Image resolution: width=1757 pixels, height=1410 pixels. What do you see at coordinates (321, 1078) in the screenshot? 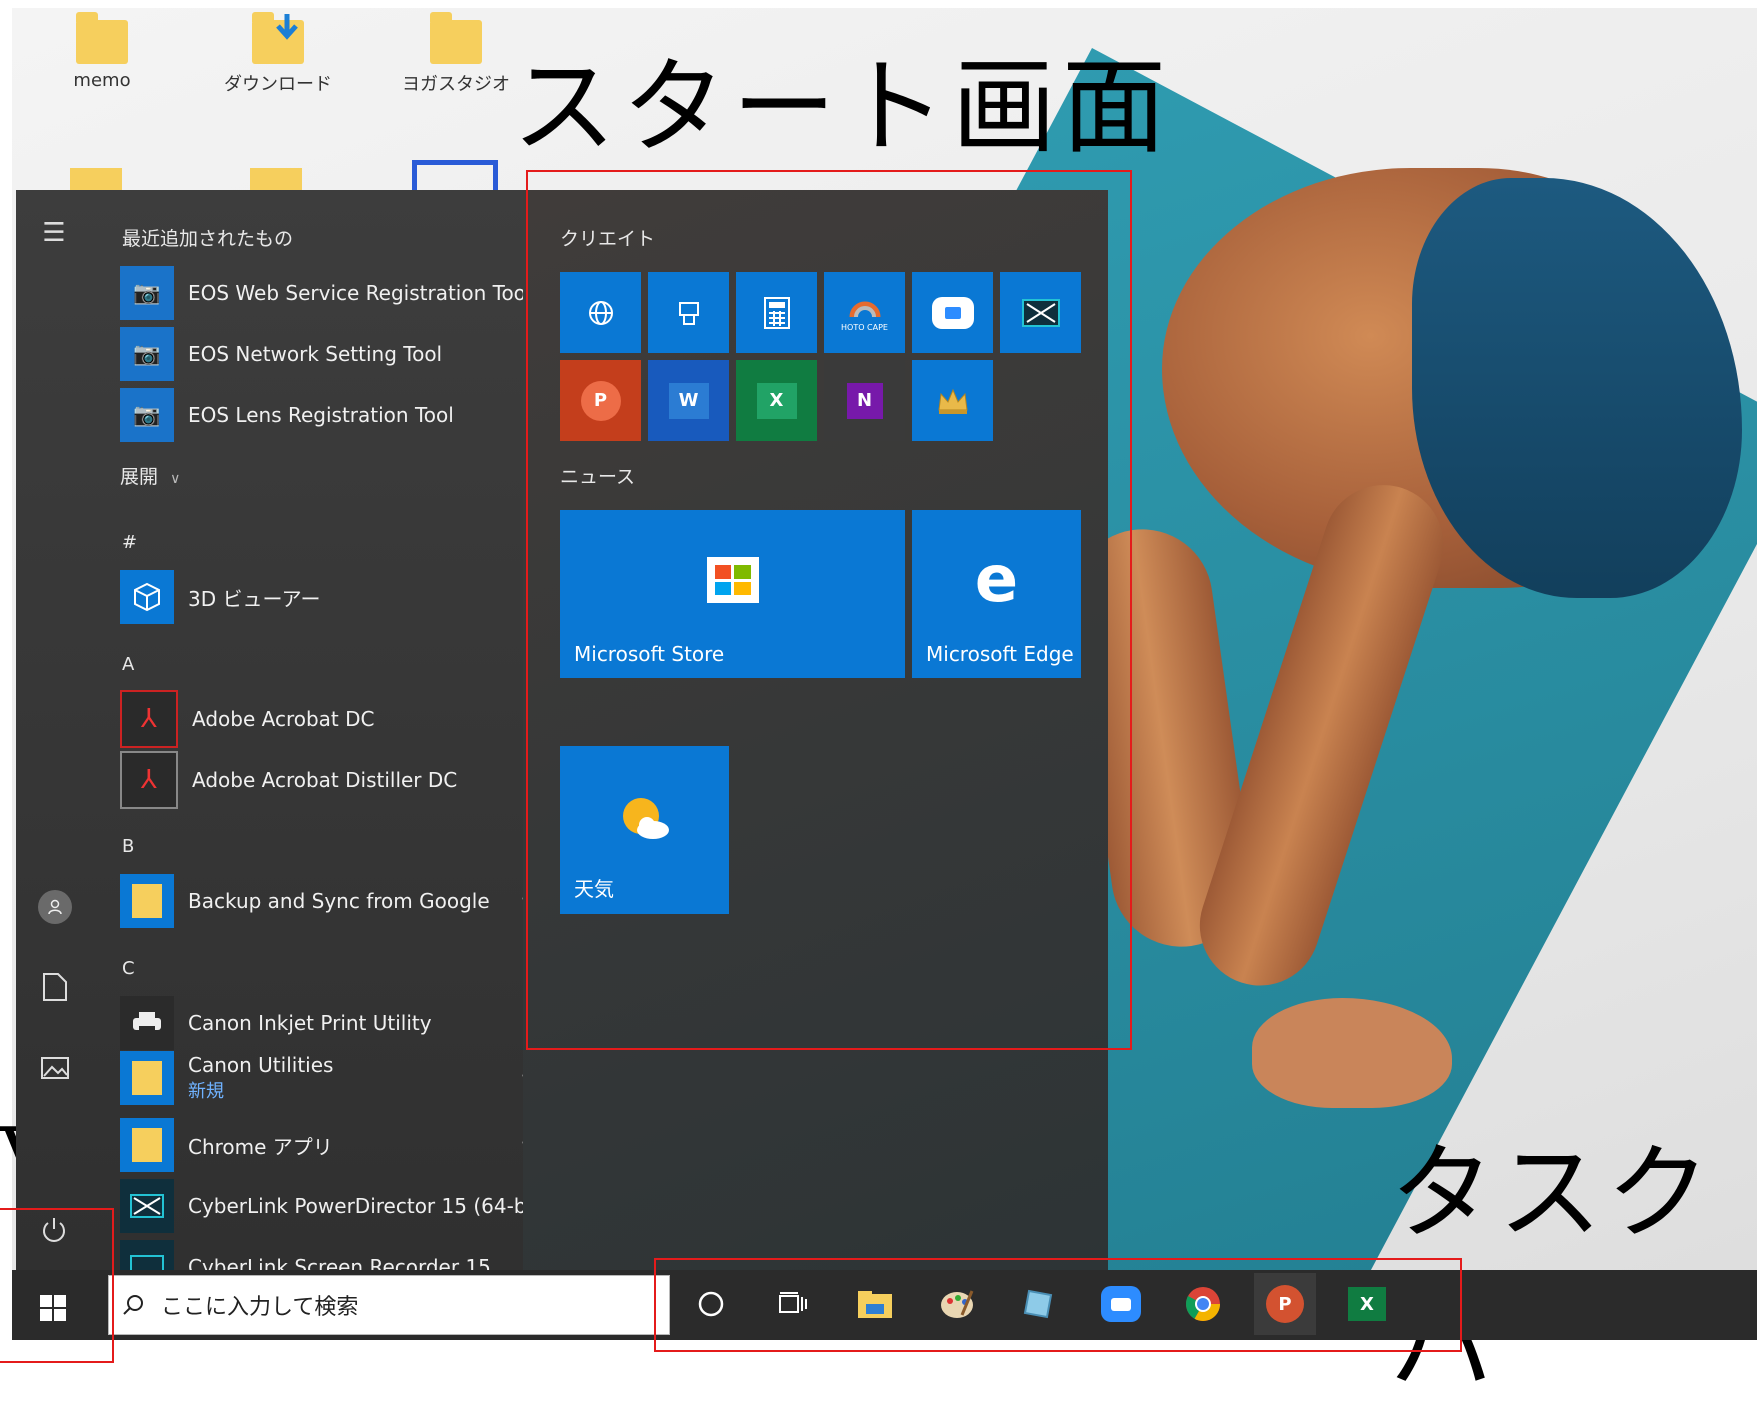
I see `app-list-item: Canon Utilities 新規 ∨` at bounding box center [321, 1078].